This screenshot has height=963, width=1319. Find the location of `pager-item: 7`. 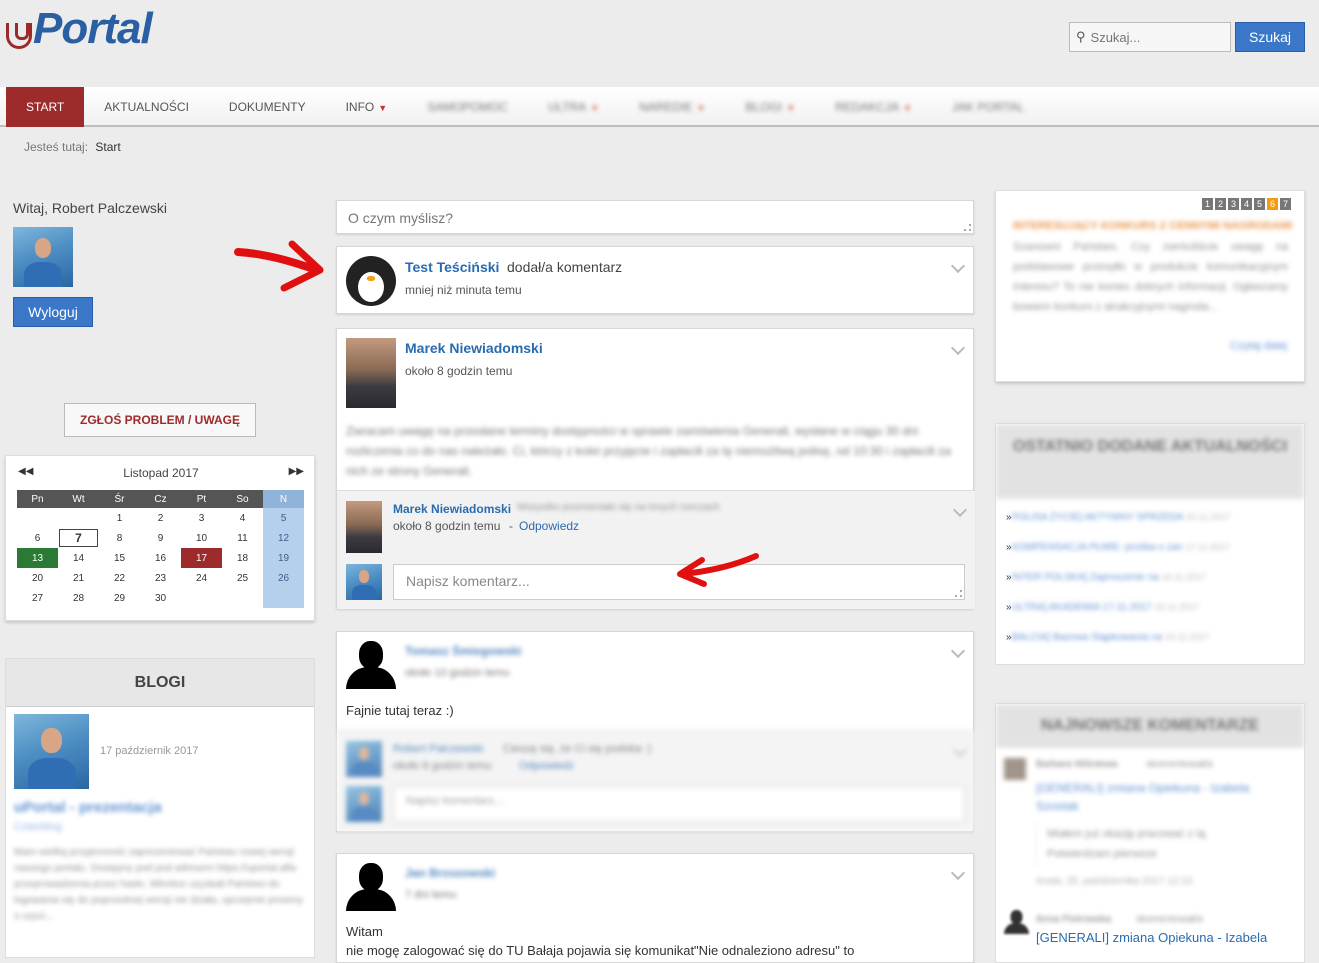

pager-item: 7 is located at coordinates (1285, 204).